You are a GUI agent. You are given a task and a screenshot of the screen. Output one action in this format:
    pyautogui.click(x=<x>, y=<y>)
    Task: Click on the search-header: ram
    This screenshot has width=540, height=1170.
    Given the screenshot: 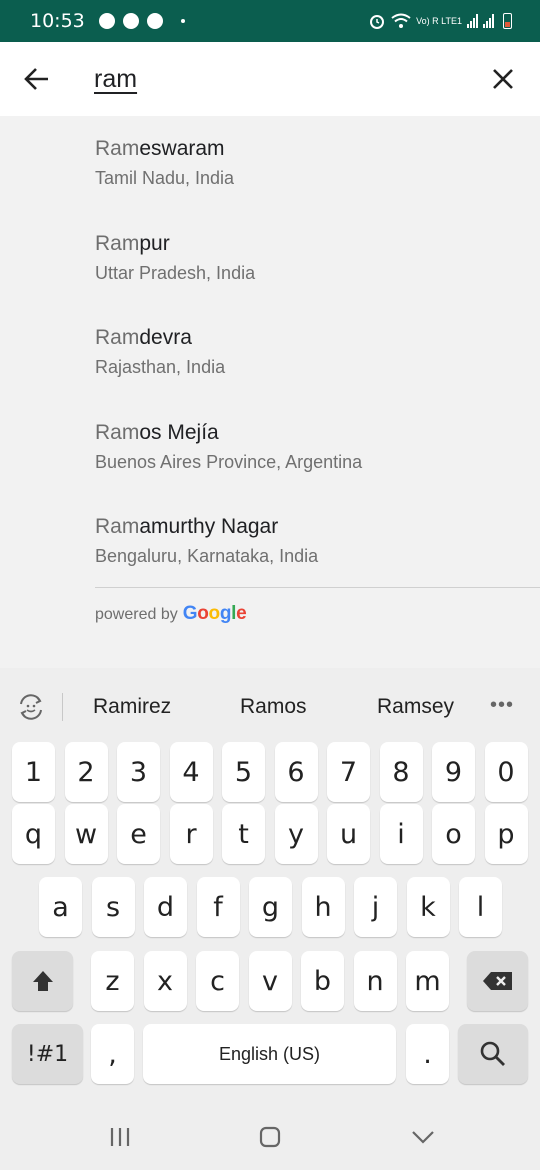 What is the action you would take?
    pyautogui.click(x=270, y=79)
    